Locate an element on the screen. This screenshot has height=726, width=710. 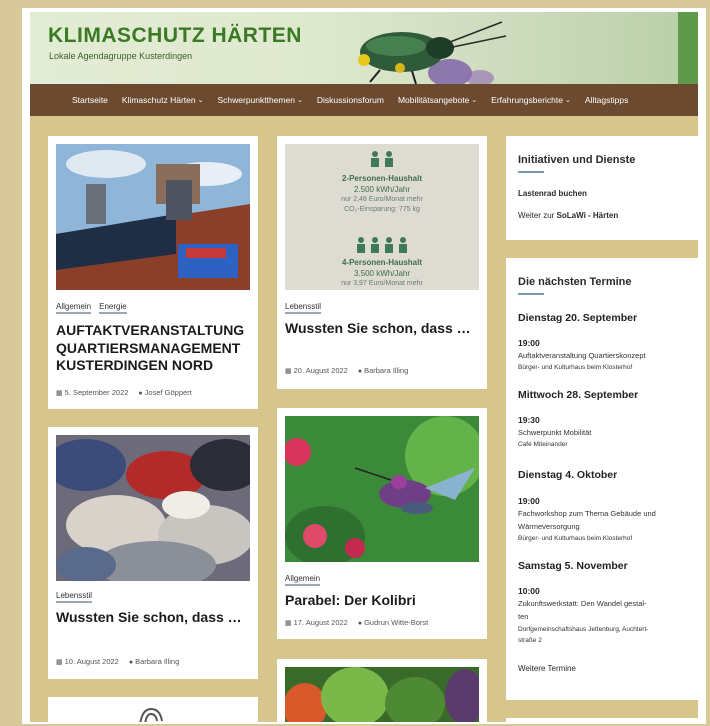
info-value: nur 2,48 Euro/Monat mehr is located at coordinates (382, 199).